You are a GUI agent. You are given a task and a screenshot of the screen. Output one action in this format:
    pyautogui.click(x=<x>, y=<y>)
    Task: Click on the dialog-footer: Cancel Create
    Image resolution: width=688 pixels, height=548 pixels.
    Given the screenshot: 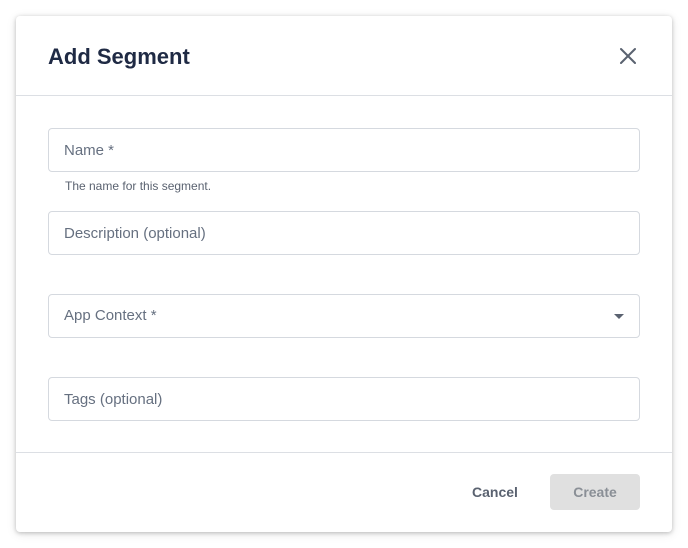 What is the action you would take?
    pyautogui.click(x=344, y=492)
    